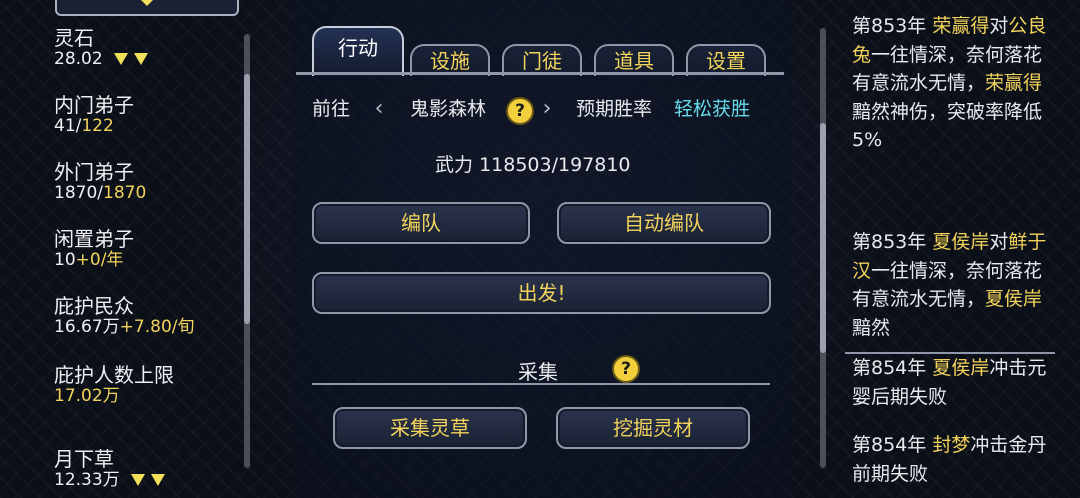  I want to click on chevron-left-icon: ‹, so click(379, 108).